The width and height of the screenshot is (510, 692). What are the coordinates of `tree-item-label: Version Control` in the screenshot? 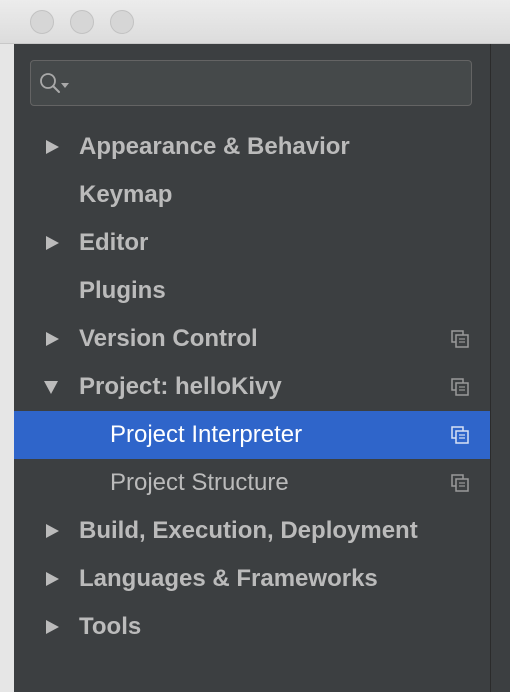 It's located at (168, 338).